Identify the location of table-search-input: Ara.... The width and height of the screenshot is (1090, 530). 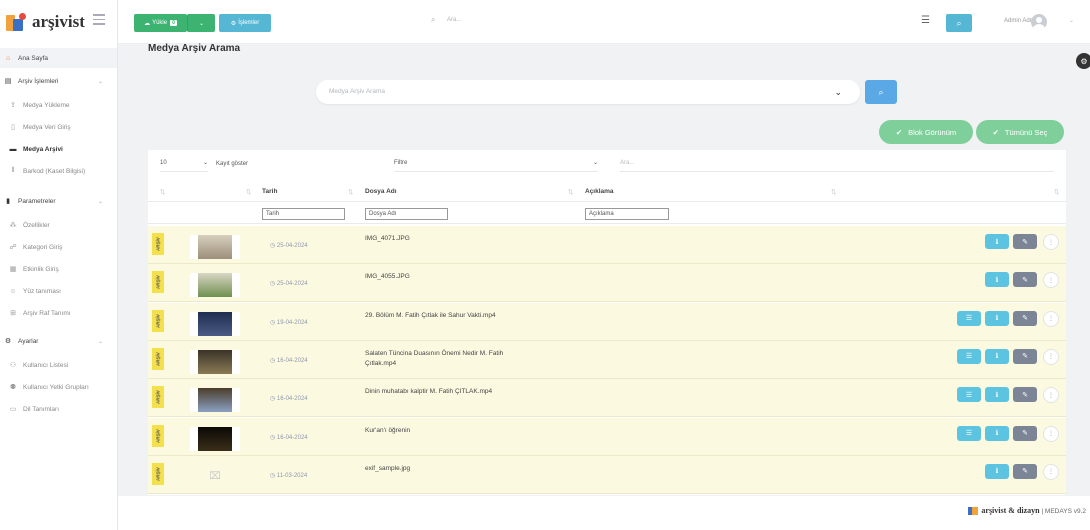
(837, 166).